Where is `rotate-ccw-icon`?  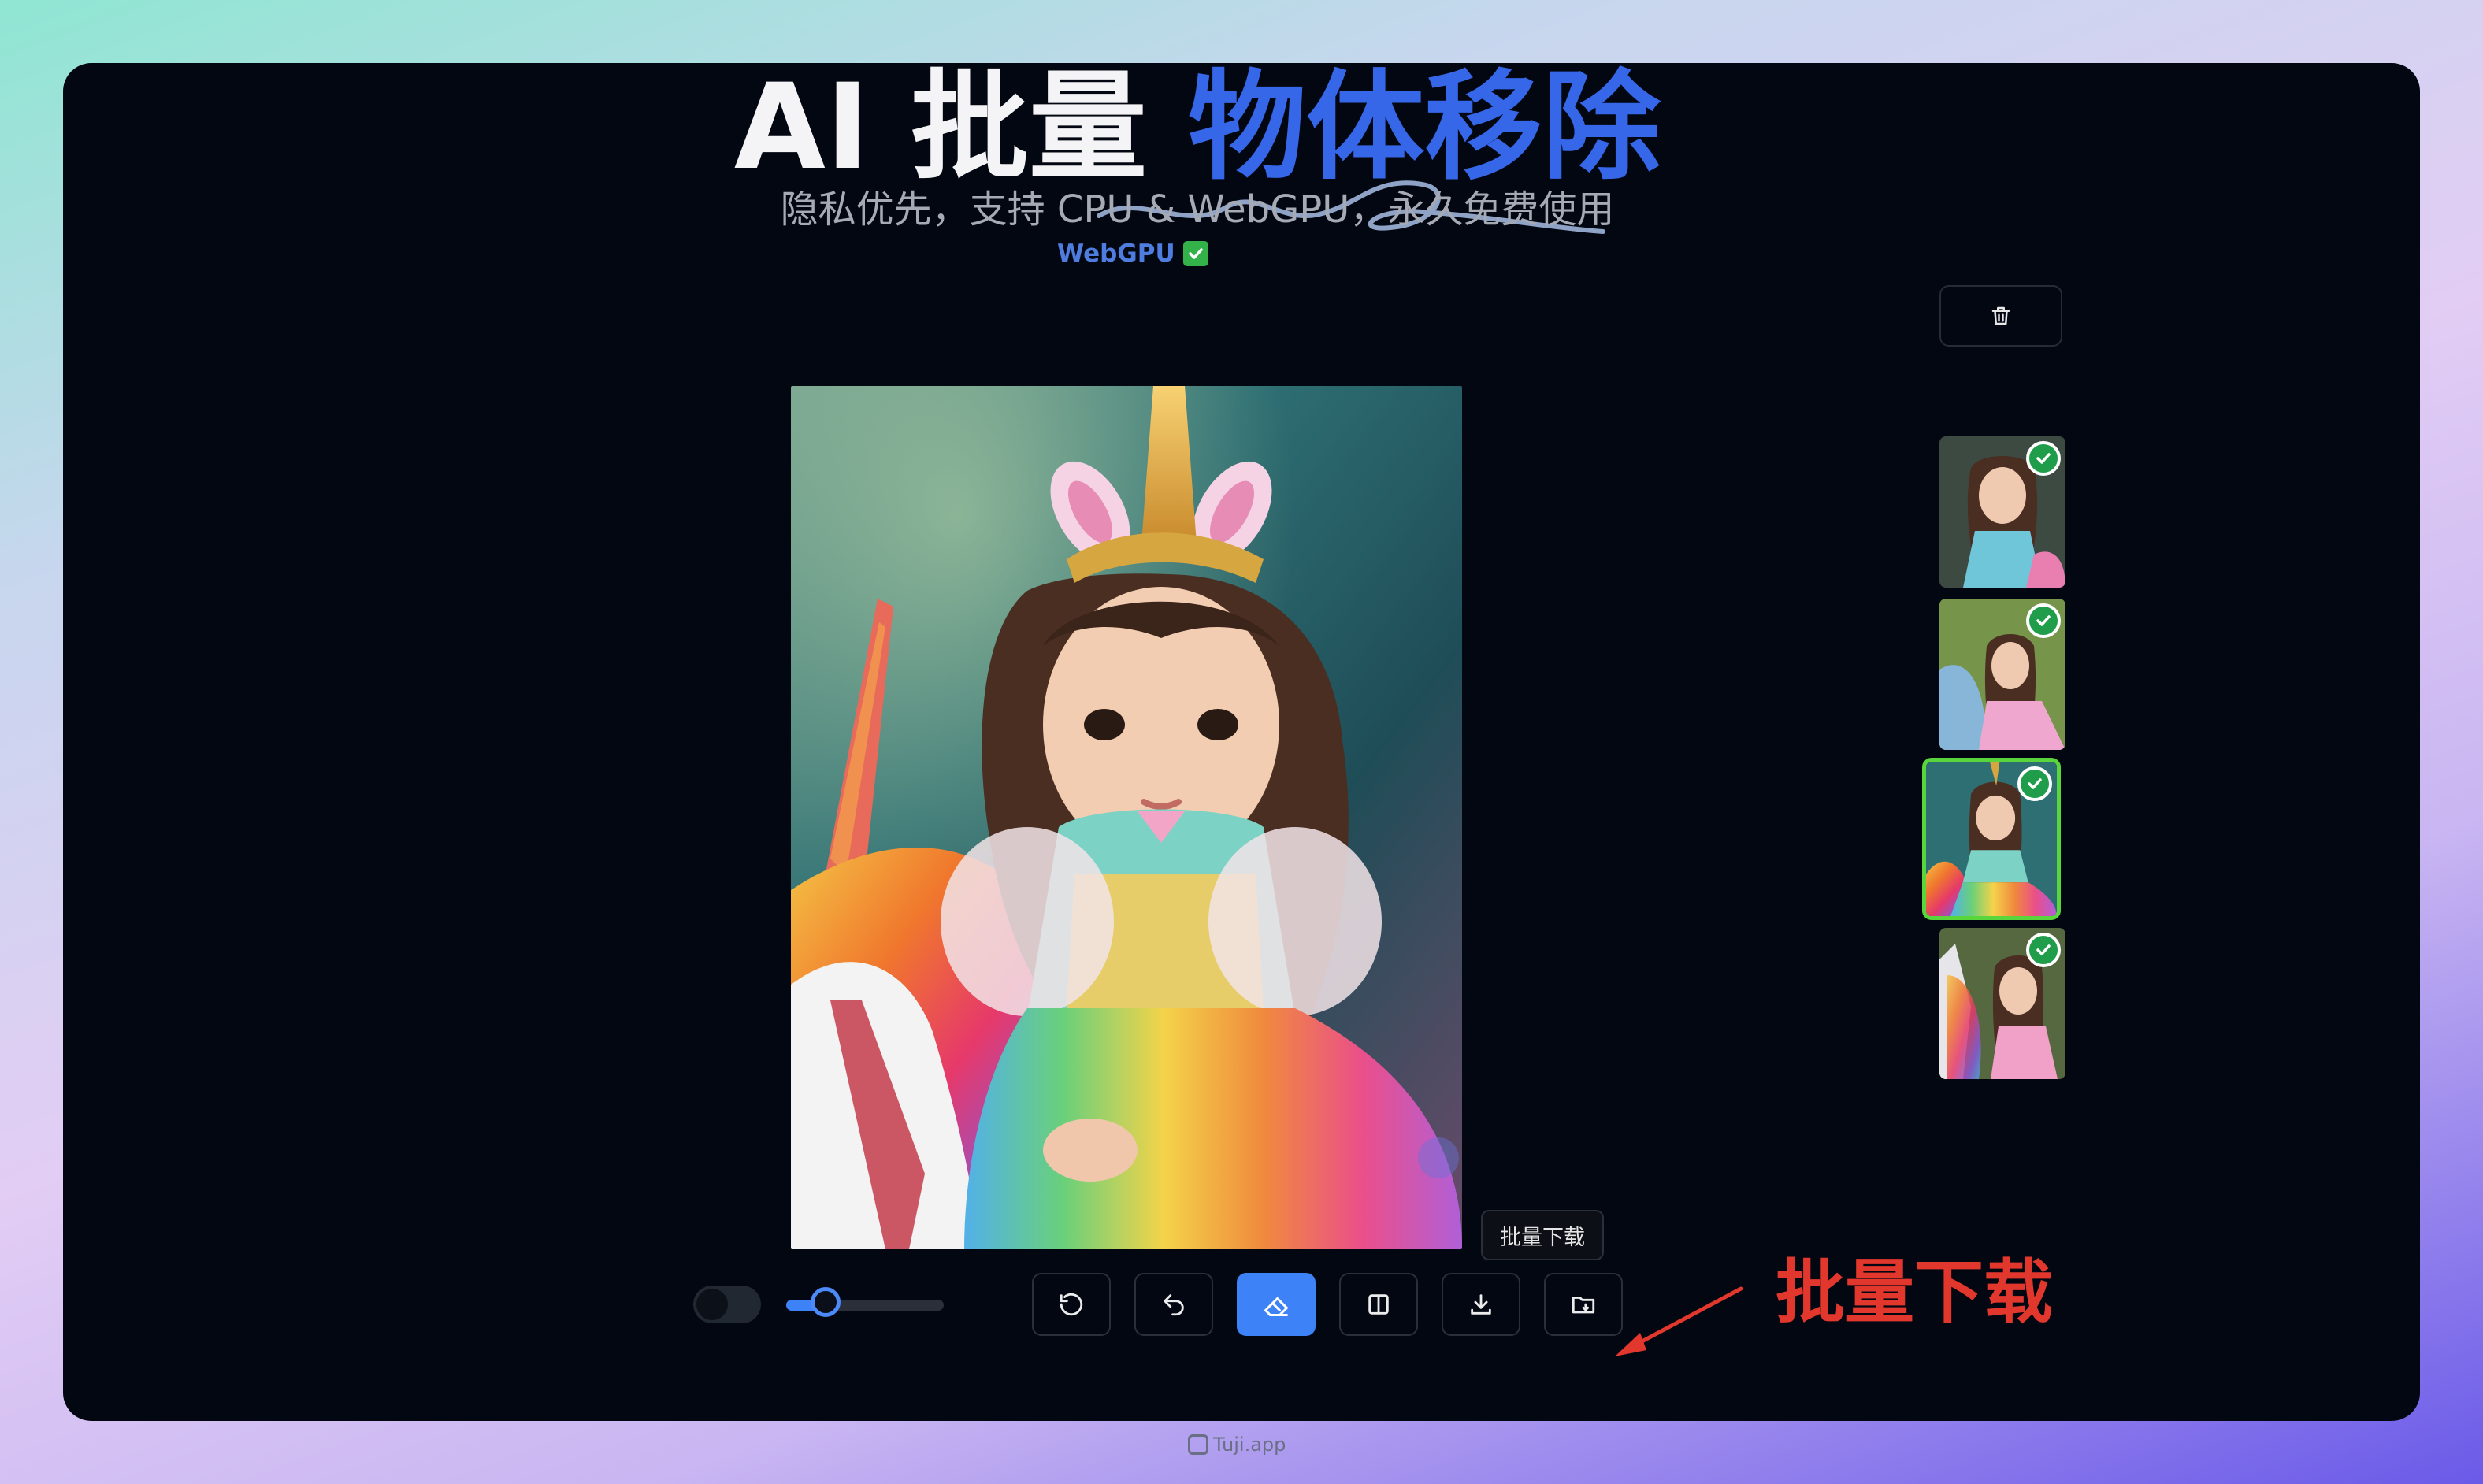 rotate-ccw-icon is located at coordinates (1071, 1304).